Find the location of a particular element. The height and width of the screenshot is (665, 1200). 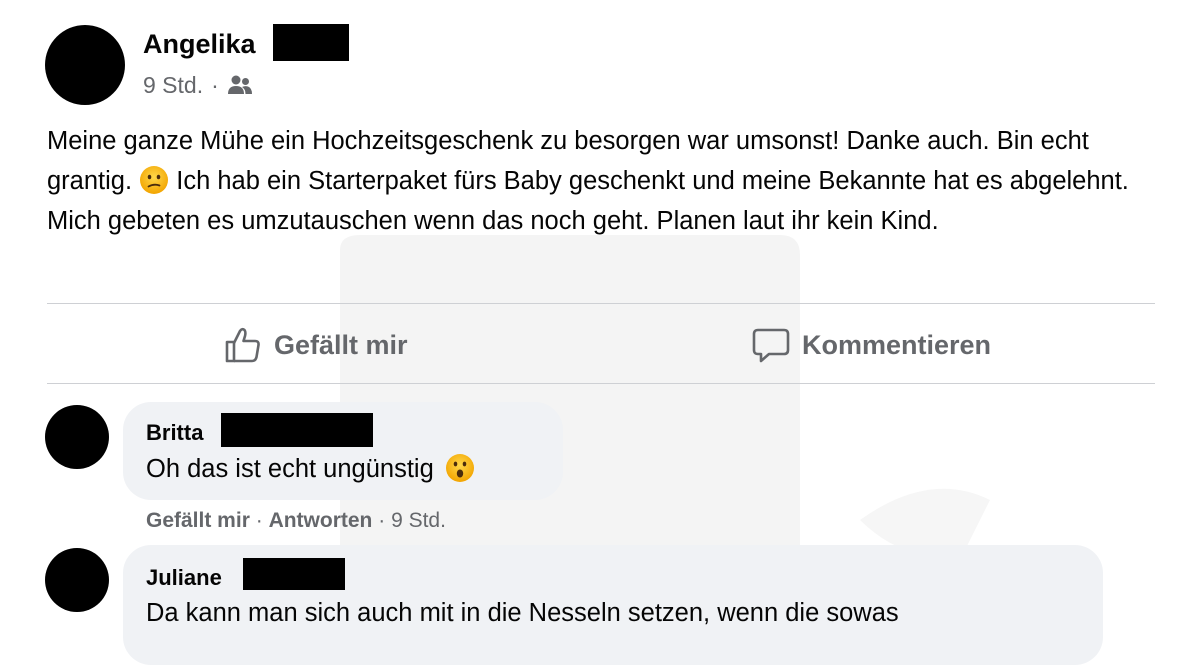

post-author-avatar is located at coordinates (85, 65).